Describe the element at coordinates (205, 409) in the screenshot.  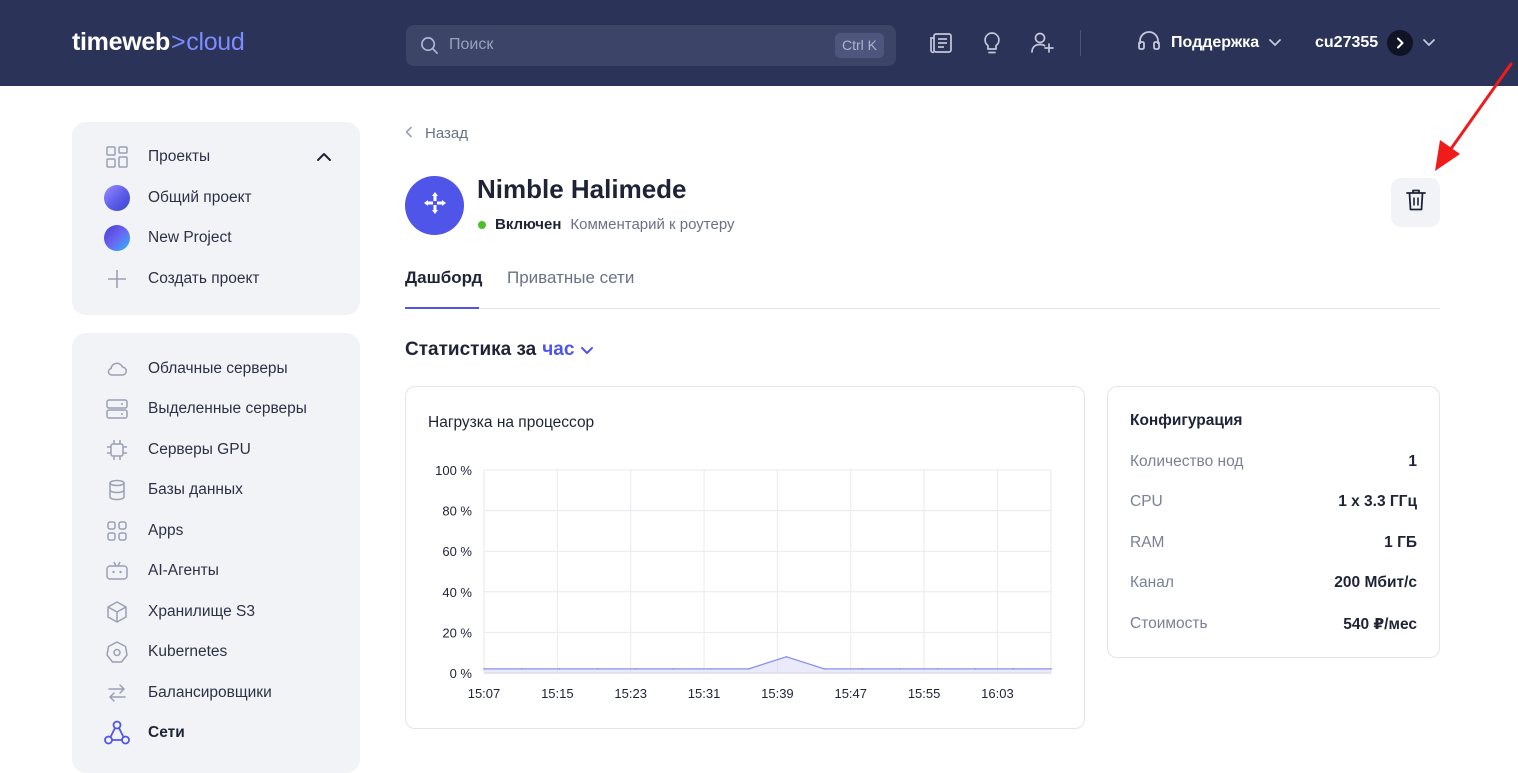
I see `sidebar-item-dedicated-servers: Выделенные серверы` at that location.